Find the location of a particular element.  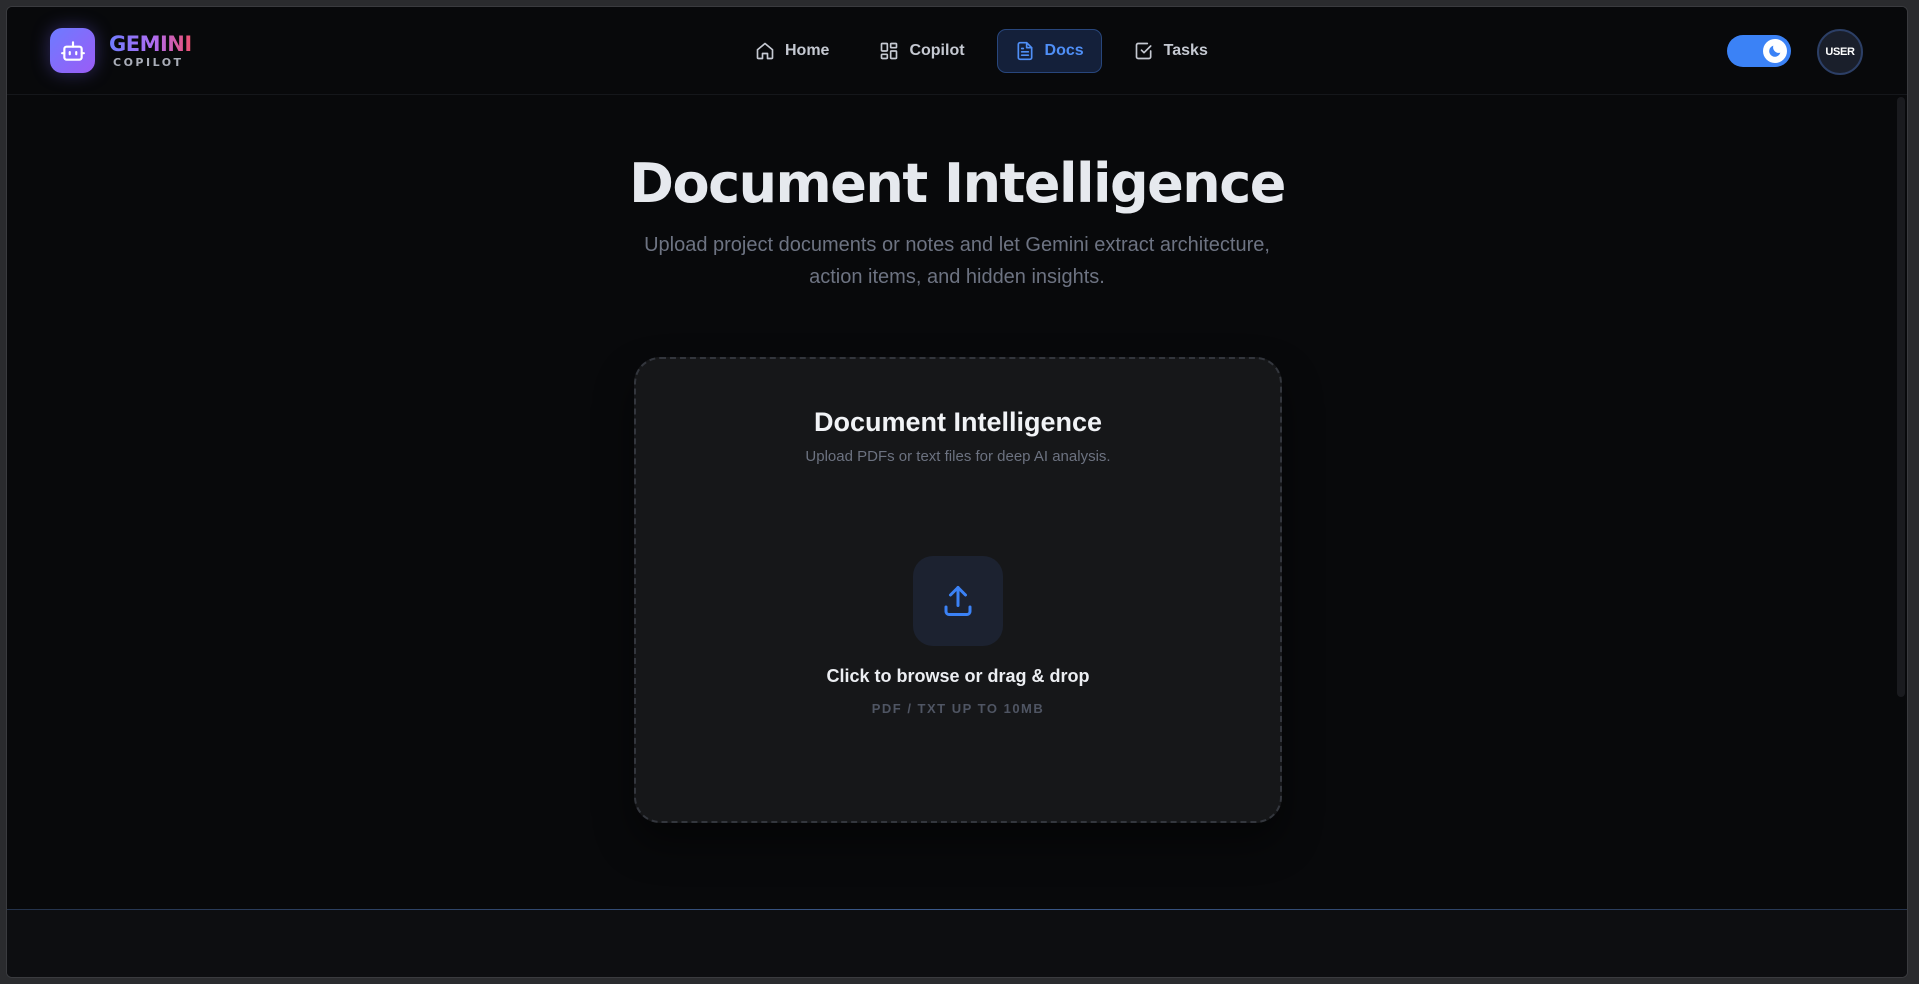

upload-label: Click to browse or drag & drop is located at coordinates (958, 676).